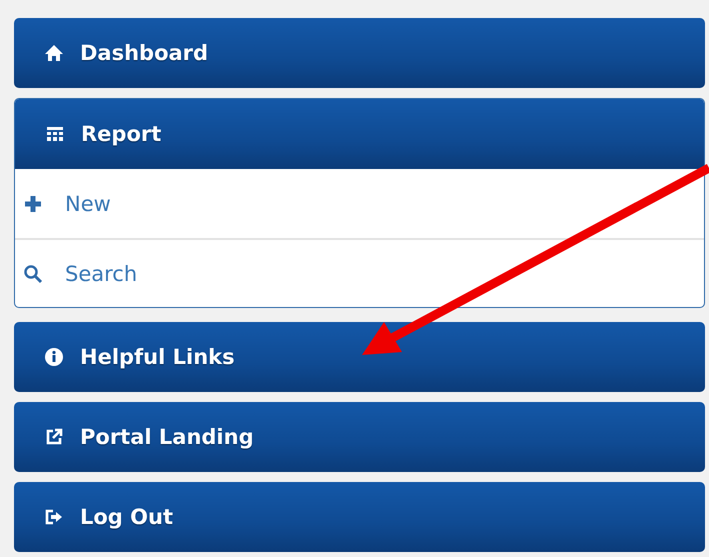  Describe the element at coordinates (359, 134) in the screenshot. I see `menu-item: Report` at that location.